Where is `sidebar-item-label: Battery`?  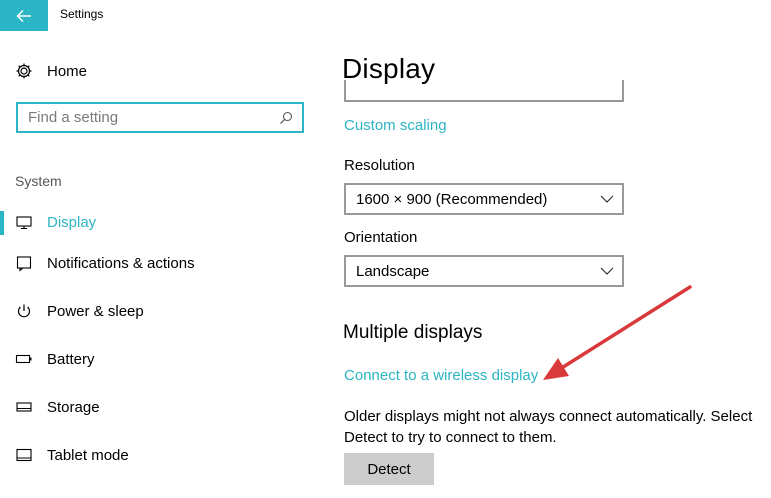 sidebar-item-label: Battery is located at coordinates (71, 359).